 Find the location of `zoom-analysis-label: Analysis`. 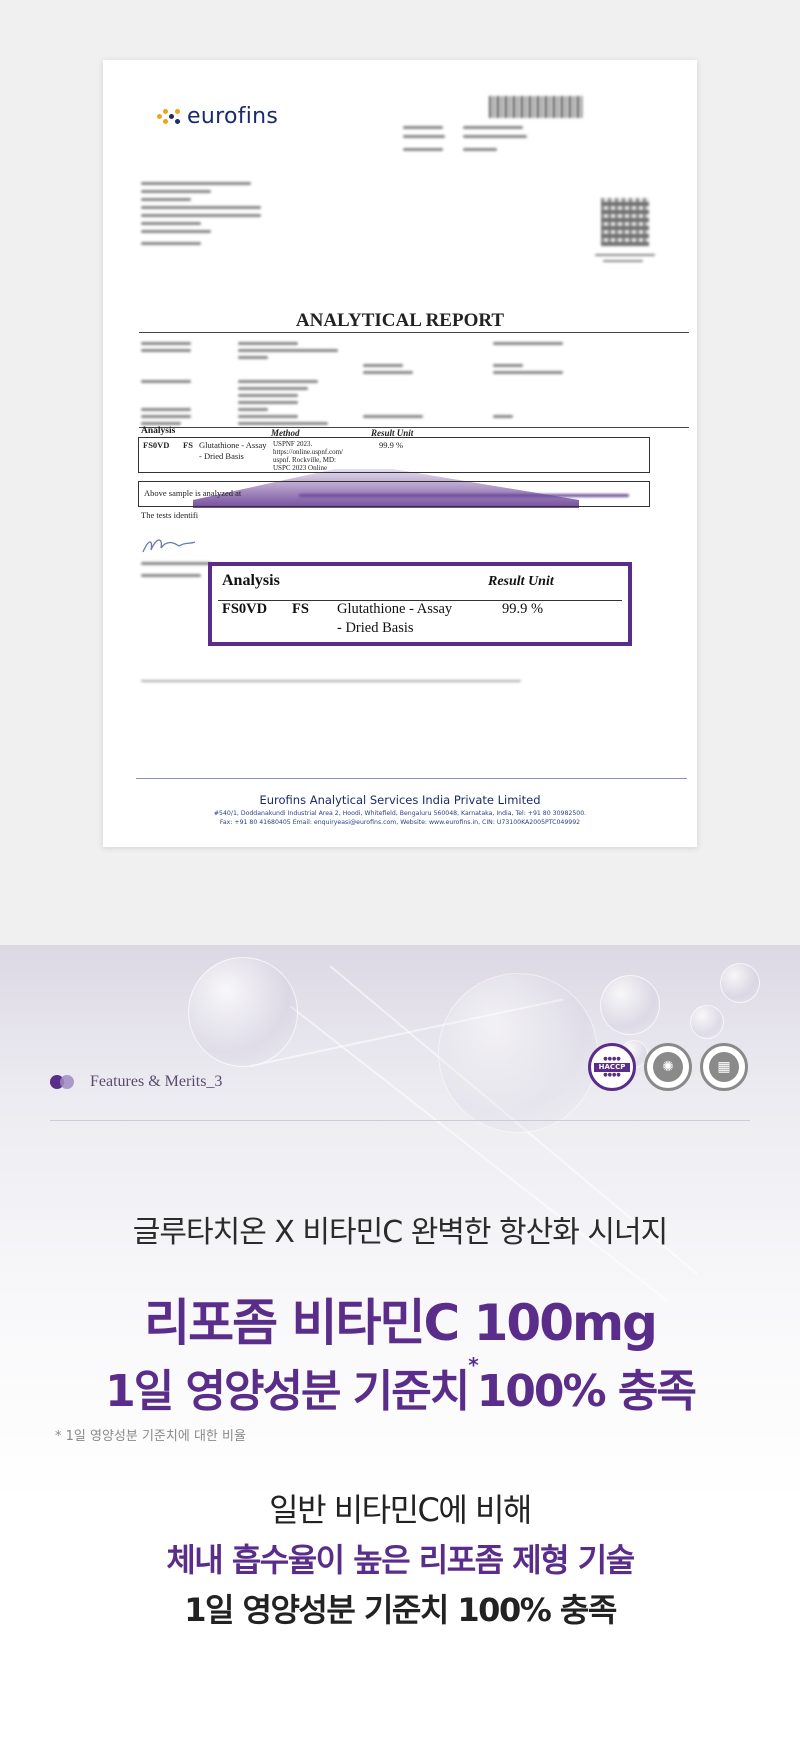

zoom-analysis-label: Analysis is located at coordinates (251, 580).